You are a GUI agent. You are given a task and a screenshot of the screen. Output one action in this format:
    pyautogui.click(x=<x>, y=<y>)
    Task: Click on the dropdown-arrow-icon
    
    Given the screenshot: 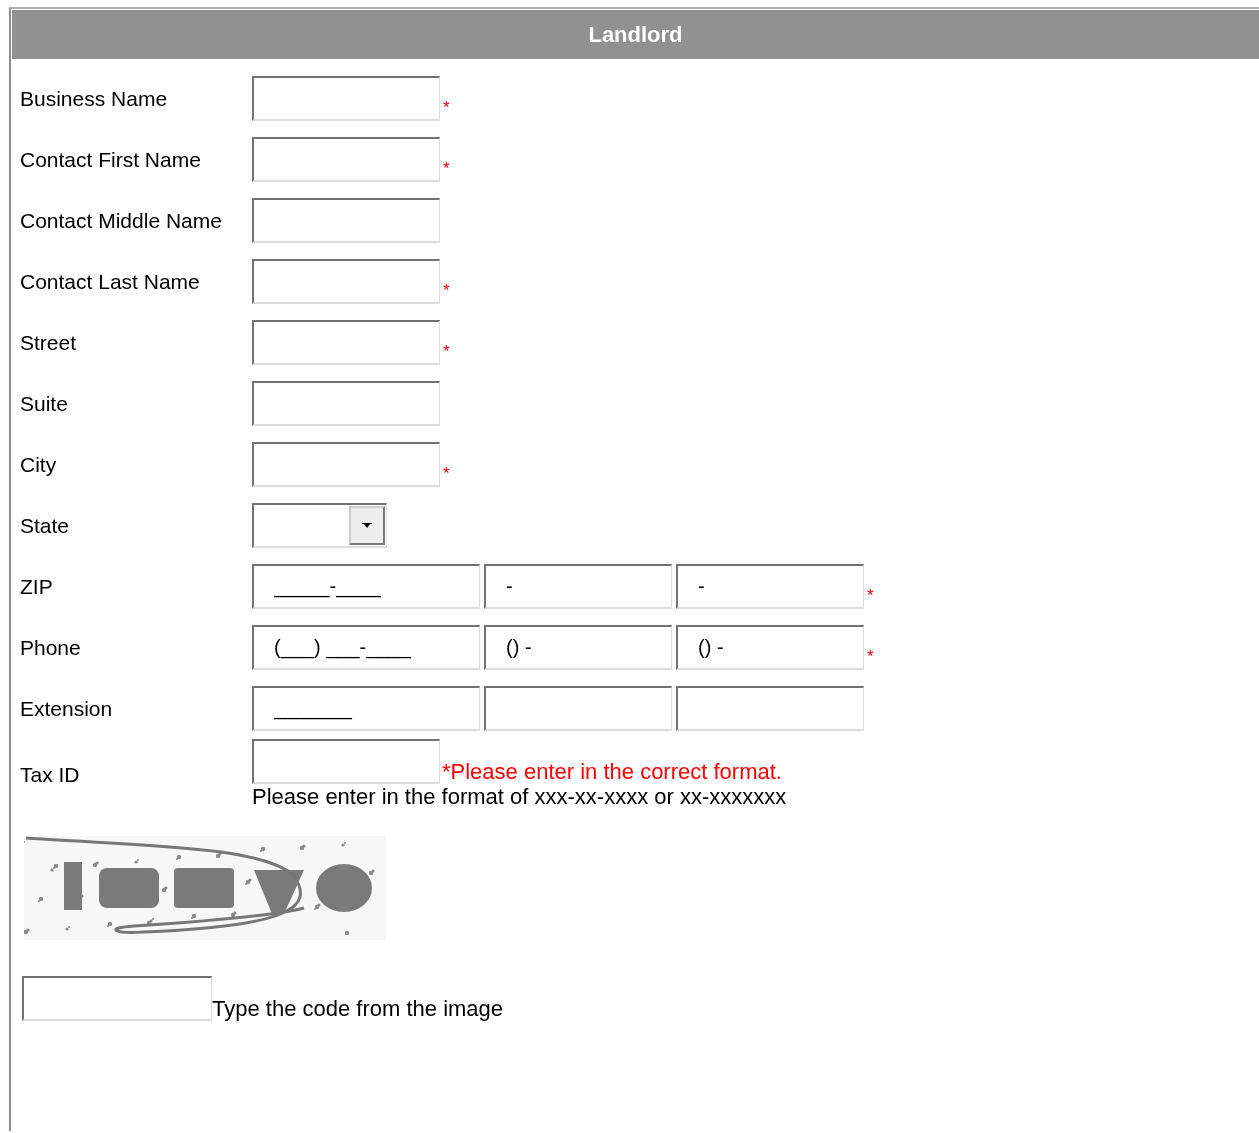 What is the action you would take?
    pyautogui.click(x=367, y=525)
    